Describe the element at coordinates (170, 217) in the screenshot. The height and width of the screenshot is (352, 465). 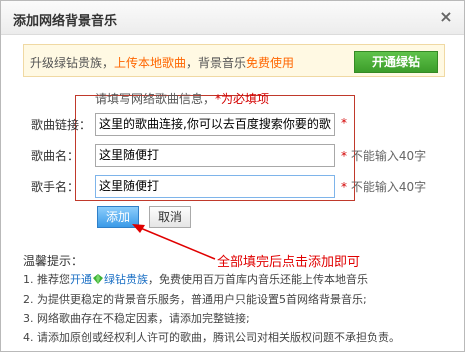
I see `cancel-button: 取消` at that location.